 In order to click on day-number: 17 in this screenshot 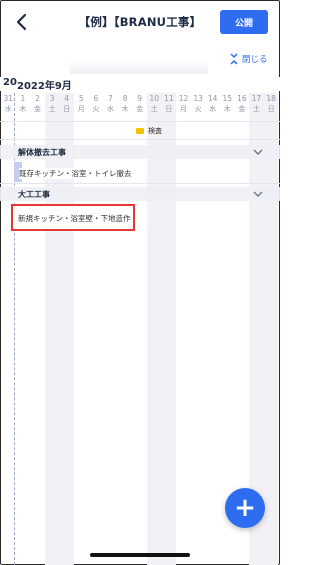, I will do `click(256, 98)`.